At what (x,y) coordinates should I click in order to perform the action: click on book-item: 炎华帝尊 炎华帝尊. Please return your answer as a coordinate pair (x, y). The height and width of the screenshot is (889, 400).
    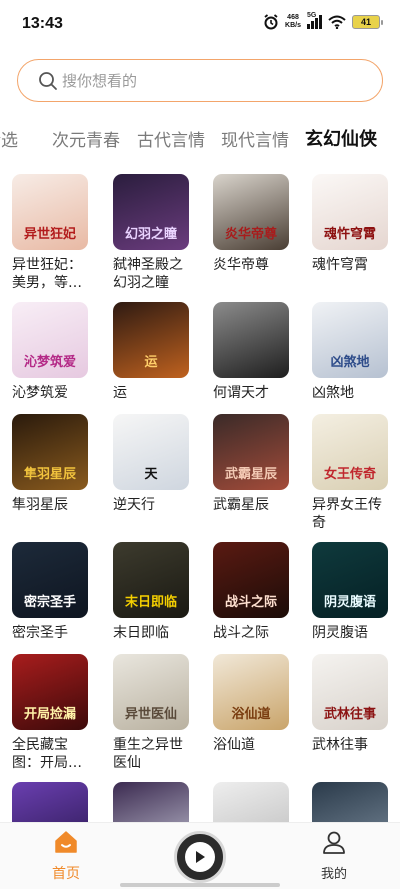
    Looking at the image, I should click on (252, 224).